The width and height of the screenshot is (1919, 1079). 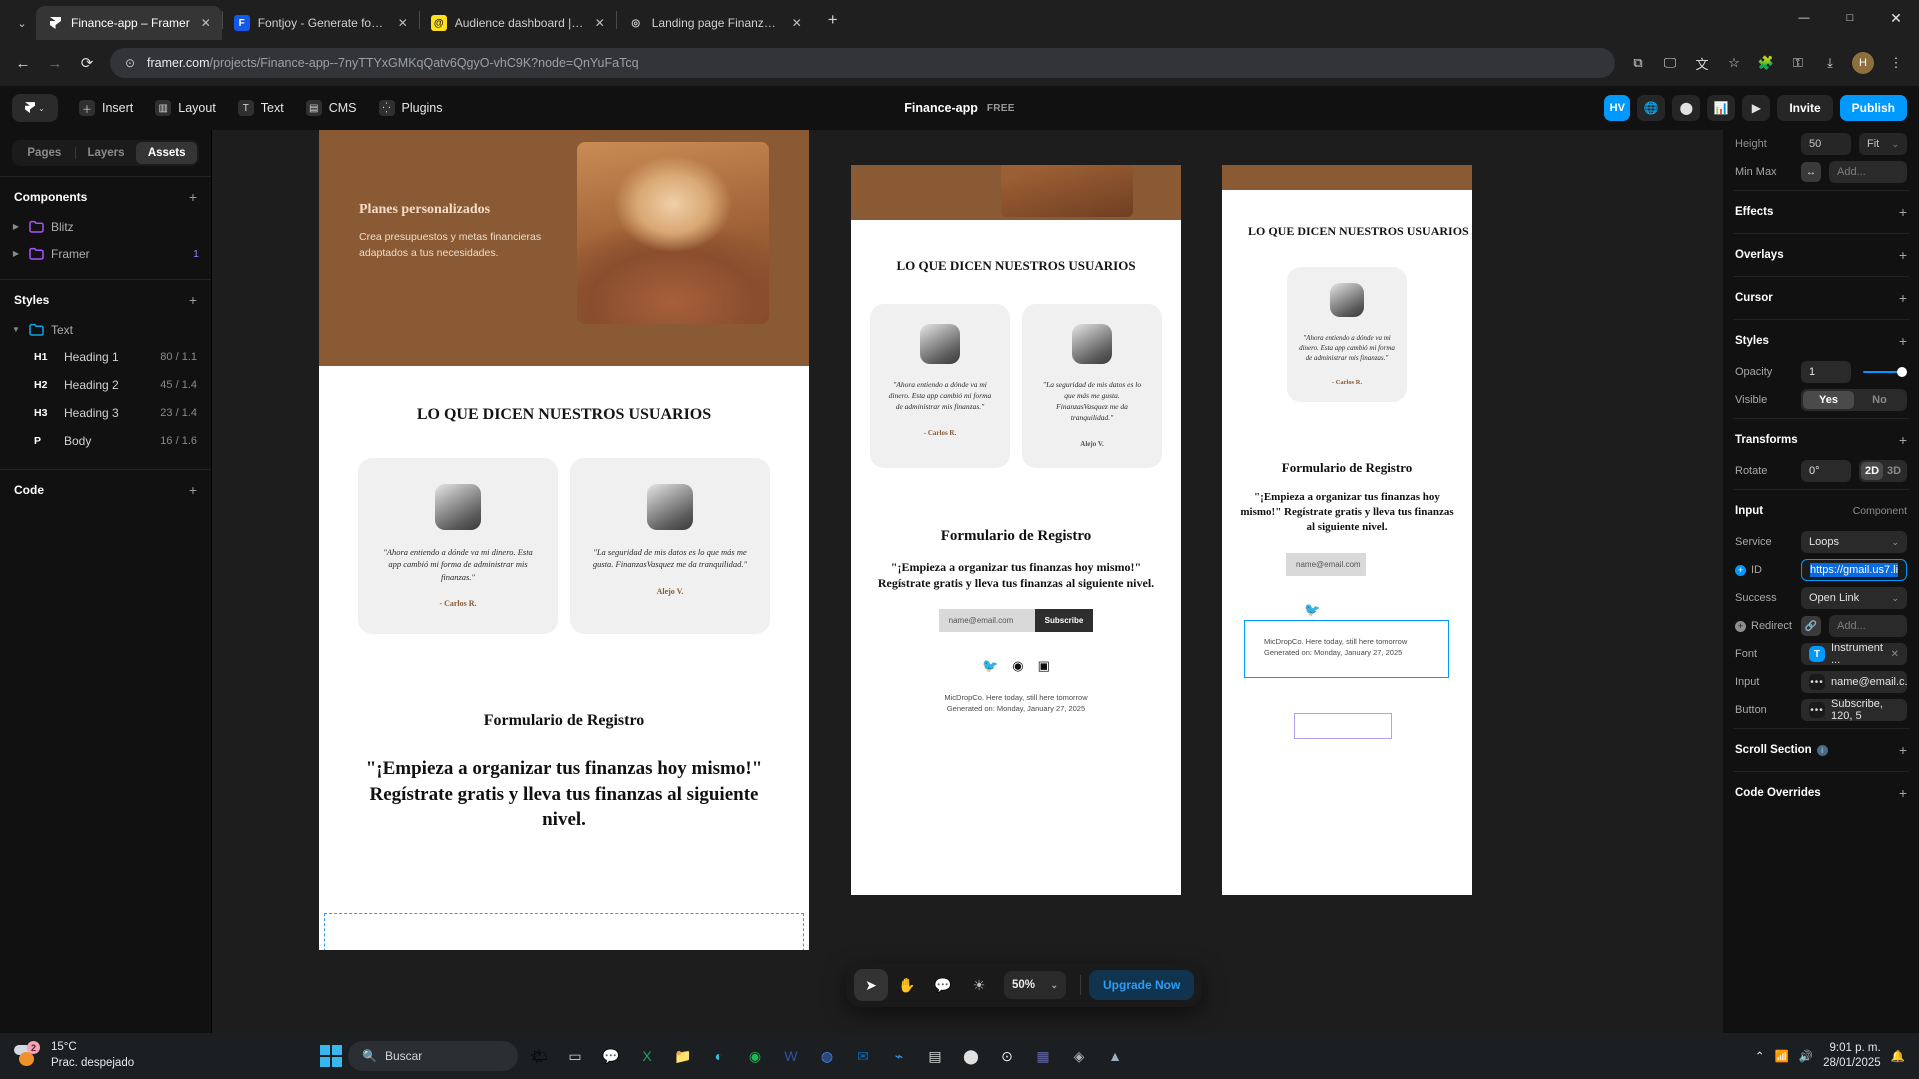 I want to click on menu-layout: ▥ Layout, so click(x=185, y=108).